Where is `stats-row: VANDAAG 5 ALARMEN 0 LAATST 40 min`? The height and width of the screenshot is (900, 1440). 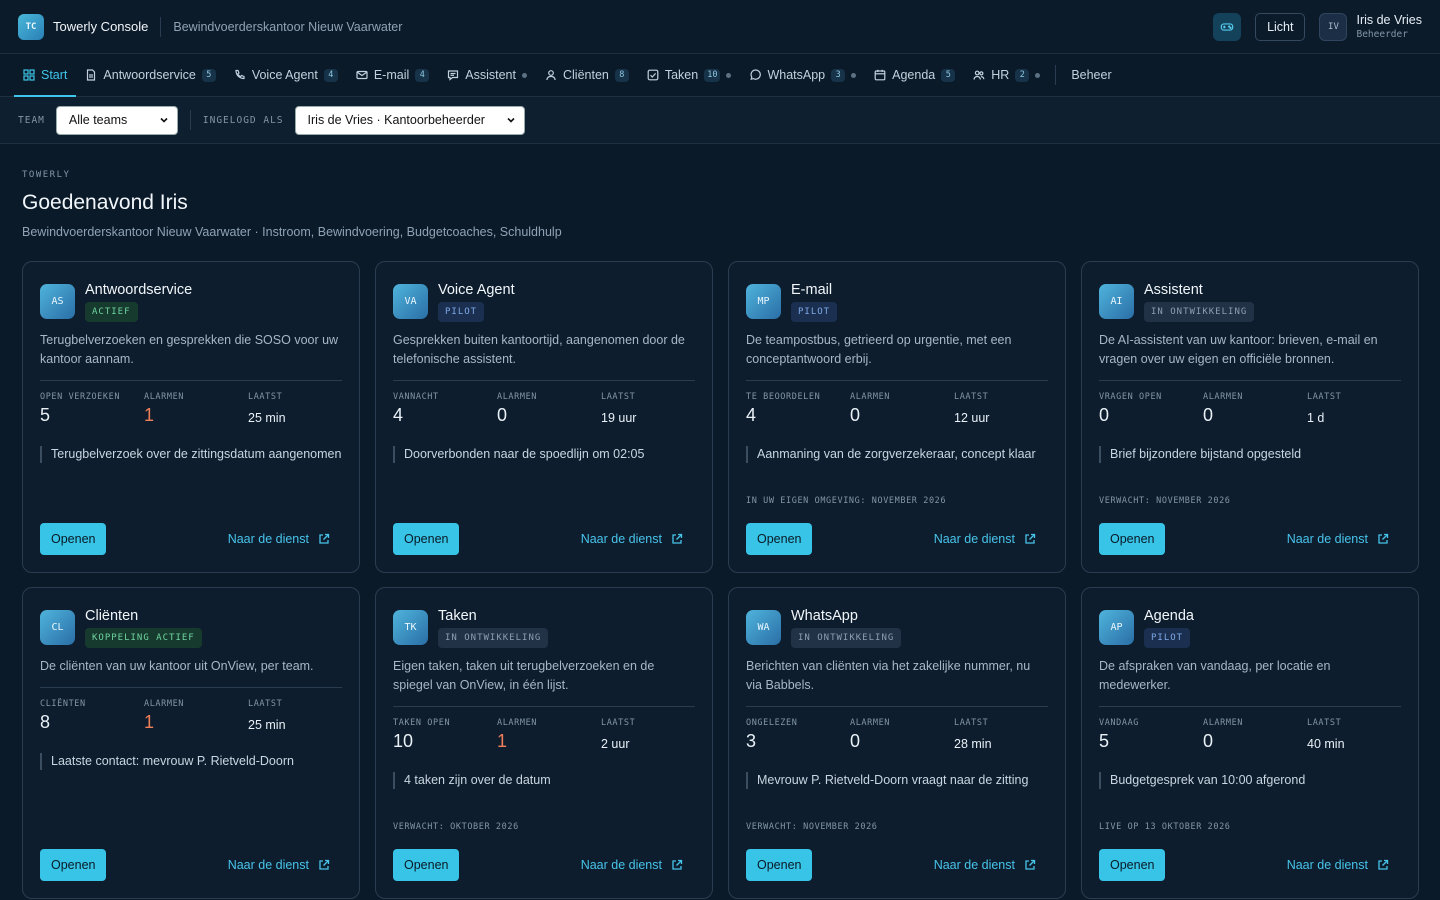
stats-row: VANDAAG 5 ALARMEN 0 LAATST 40 min is located at coordinates (1250, 735).